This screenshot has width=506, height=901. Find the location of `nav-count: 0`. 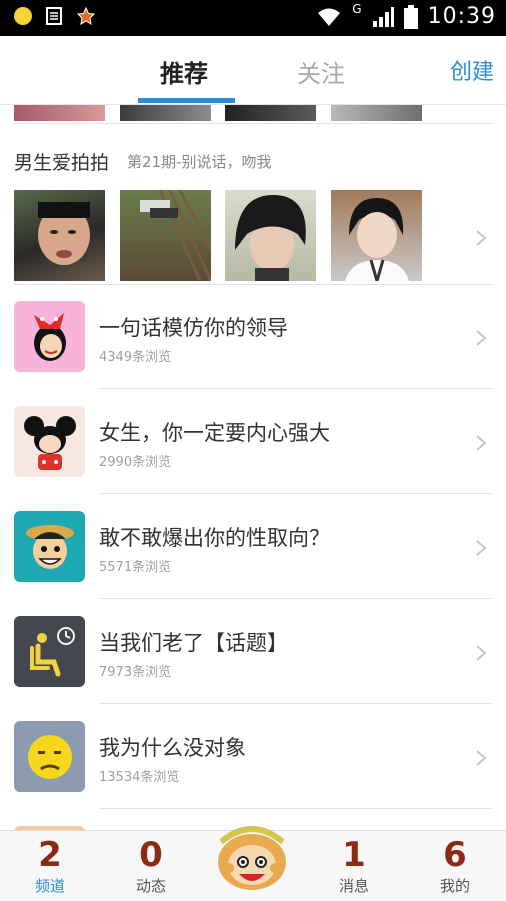

nav-count: 0 is located at coordinates (151, 855).